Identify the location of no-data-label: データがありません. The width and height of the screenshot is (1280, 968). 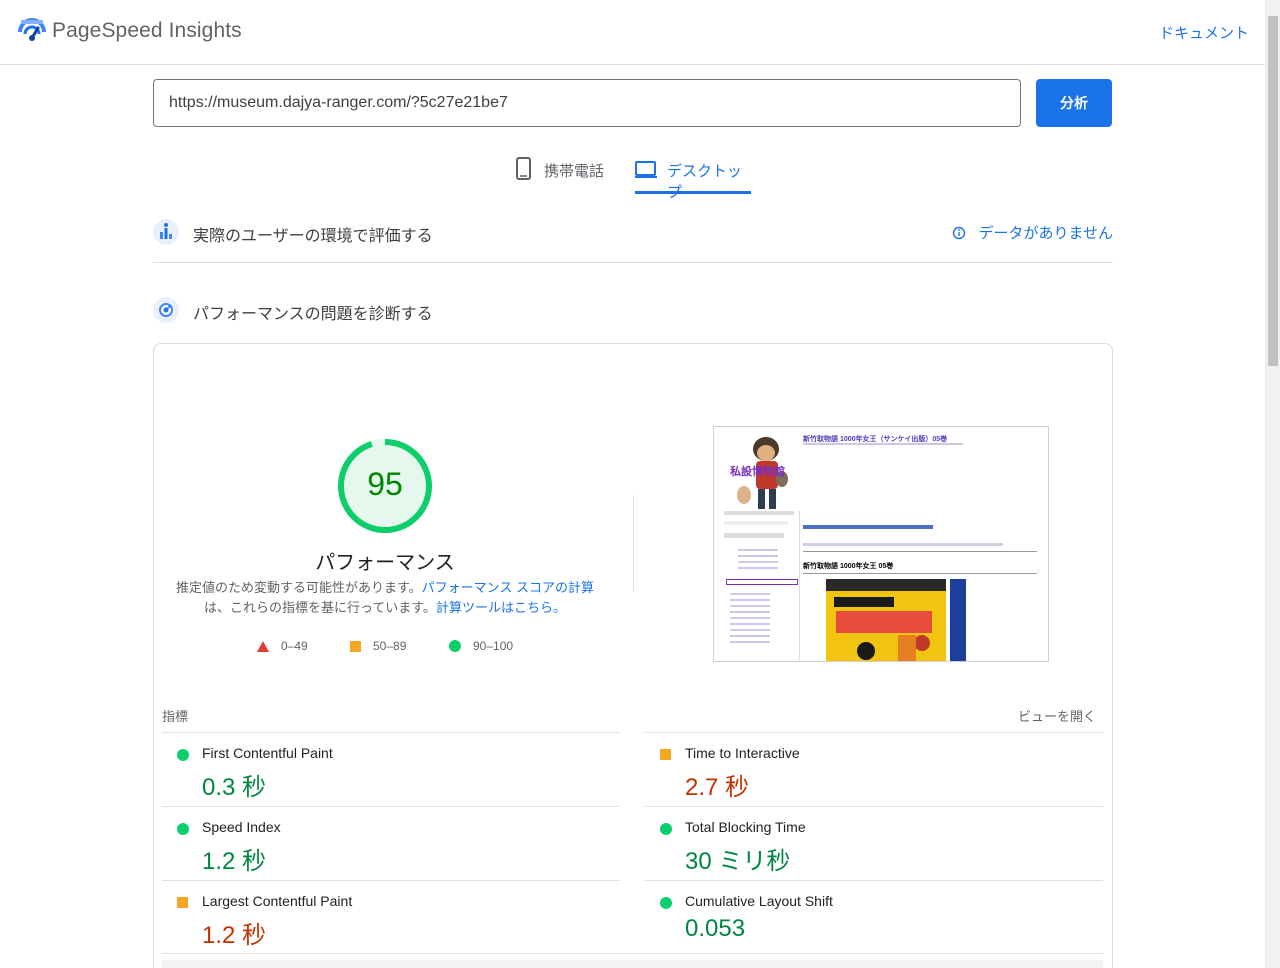
(1045, 232).